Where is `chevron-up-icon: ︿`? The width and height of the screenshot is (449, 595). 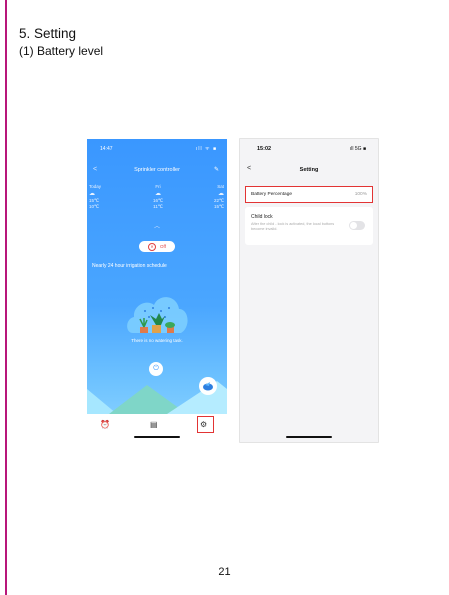 chevron-up-icon: ︿ is located at coordinates (157, 225).